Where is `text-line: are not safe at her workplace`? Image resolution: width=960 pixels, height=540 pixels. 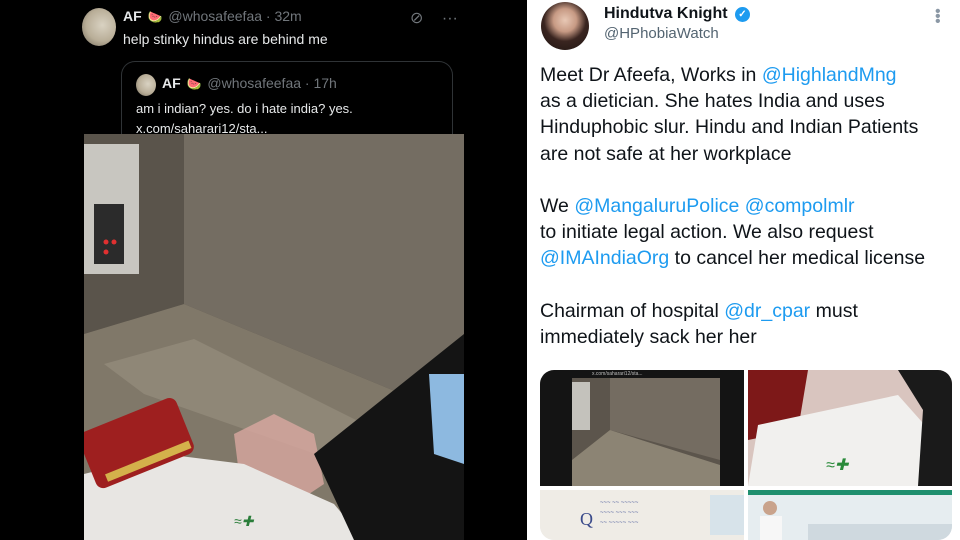
text-line: are not safe at her workplace is located at coordinates (666, 153).